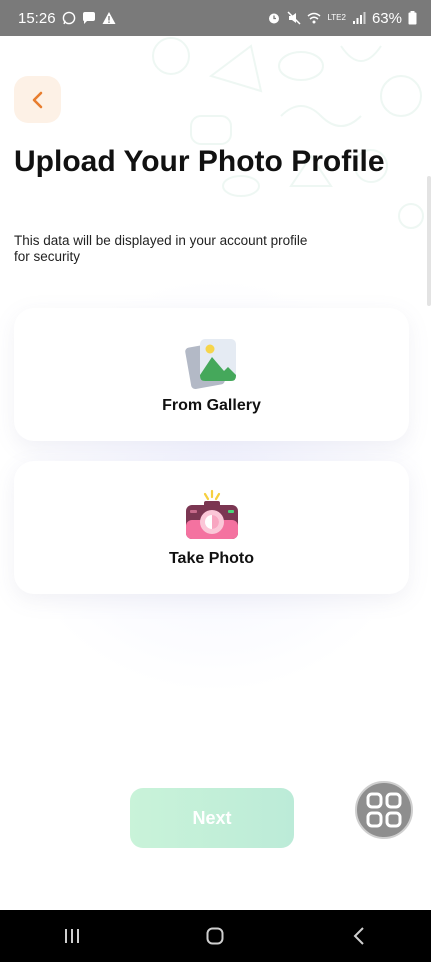 Image resolution: width=431 pixels, height=962 pixels. I want to click on back-button, so click(37, 99).